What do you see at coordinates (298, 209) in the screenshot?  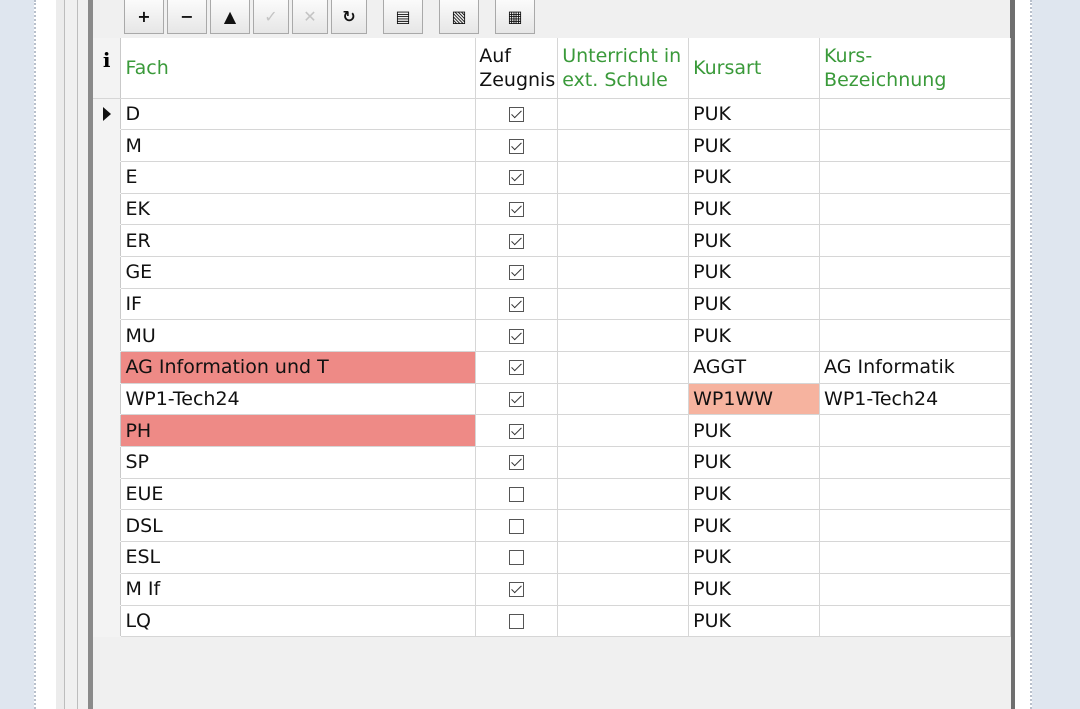 I see `cell-fach: EK` at bounding box center [298, 209].